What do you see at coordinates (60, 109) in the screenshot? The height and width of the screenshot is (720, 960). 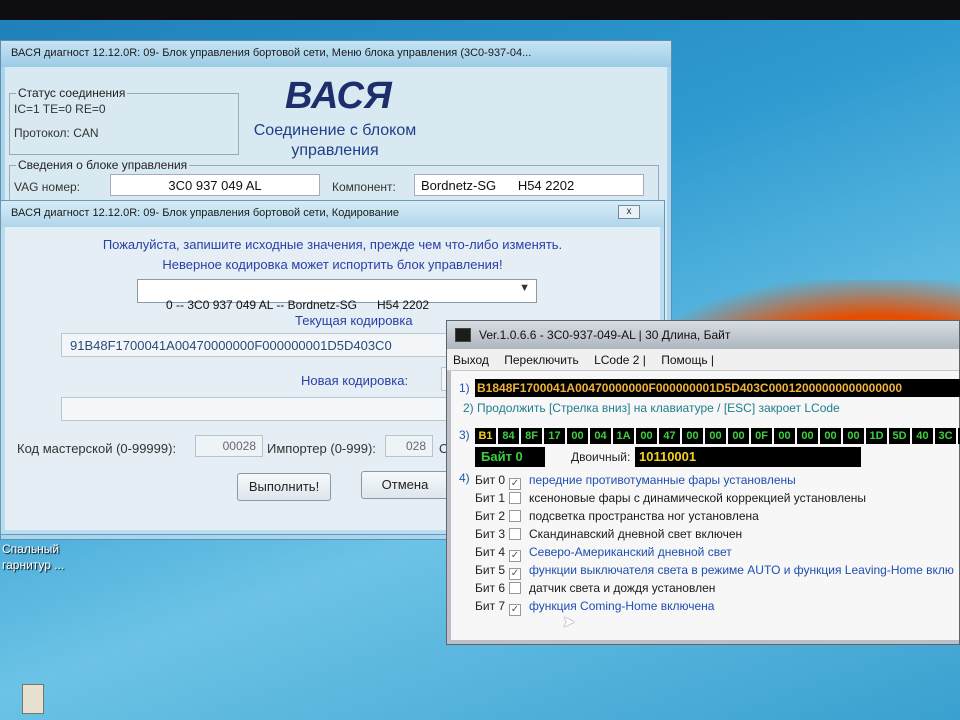 I see `status-line: IC=1 TE=0 RE=0` at bounding box center [60, 109].